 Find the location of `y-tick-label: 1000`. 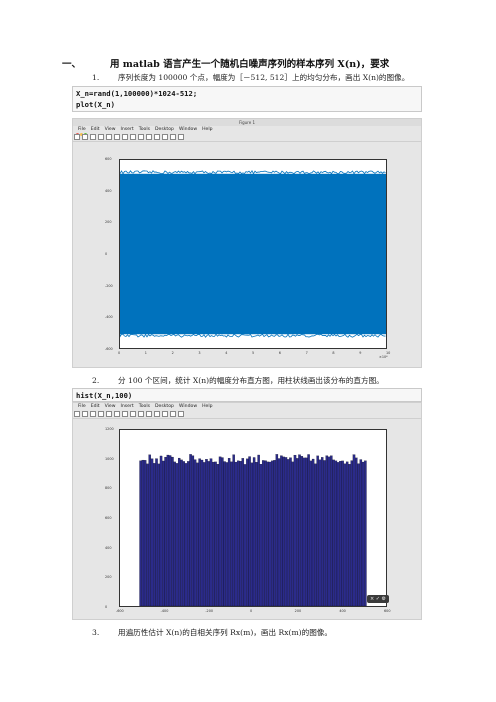

y-tick-label: 1000 is located at coordinates (109, 458).